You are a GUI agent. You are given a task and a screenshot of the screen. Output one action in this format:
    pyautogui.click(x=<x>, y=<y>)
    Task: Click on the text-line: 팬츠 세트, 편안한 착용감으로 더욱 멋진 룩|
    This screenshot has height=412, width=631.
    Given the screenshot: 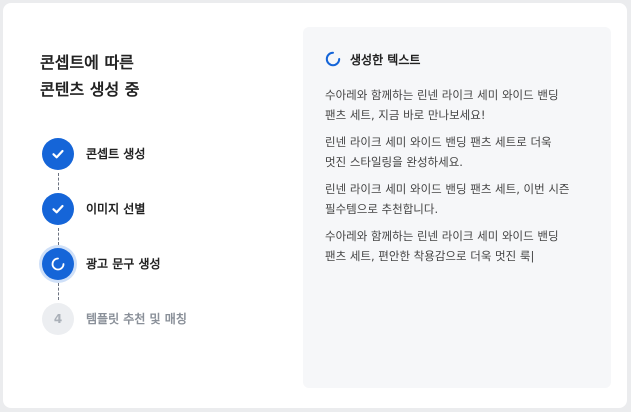 What is the action you would take?
    pyautogui.click(x=430, y=256)
    